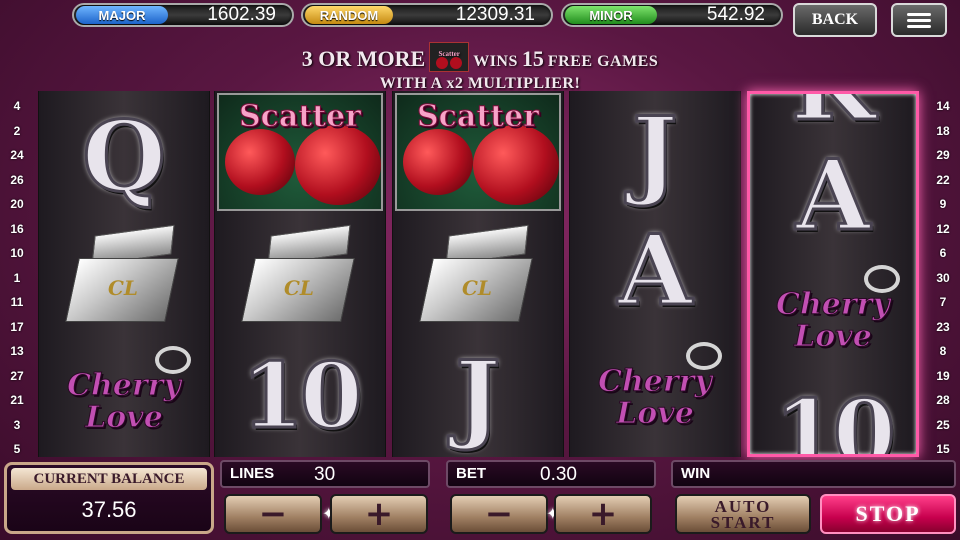 This screenshot has width=960, height=540. What do you see at coordinates (183, 15) in the screenshot?
I see `major-jackpot: MAJOR 1602.39` at bounding box center [183, 15].